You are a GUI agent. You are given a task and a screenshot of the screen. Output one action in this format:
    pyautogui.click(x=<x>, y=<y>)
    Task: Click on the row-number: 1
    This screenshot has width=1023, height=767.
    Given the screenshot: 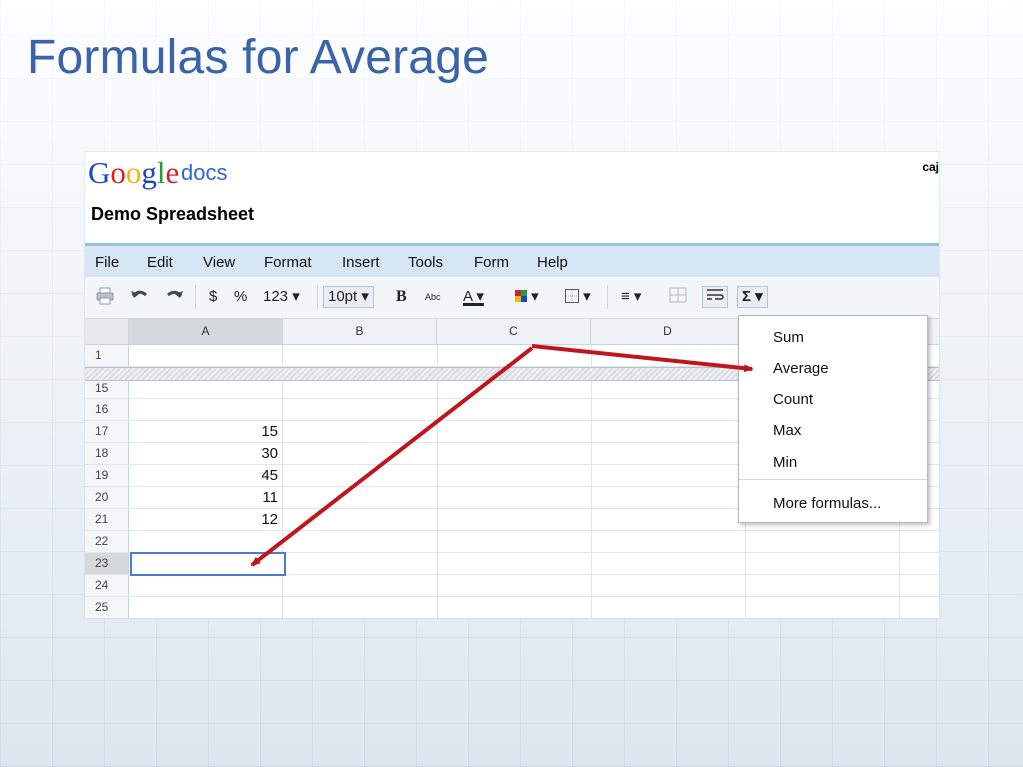 What is the action you would take?
    pyautogui.click(x=107, y=355)
    